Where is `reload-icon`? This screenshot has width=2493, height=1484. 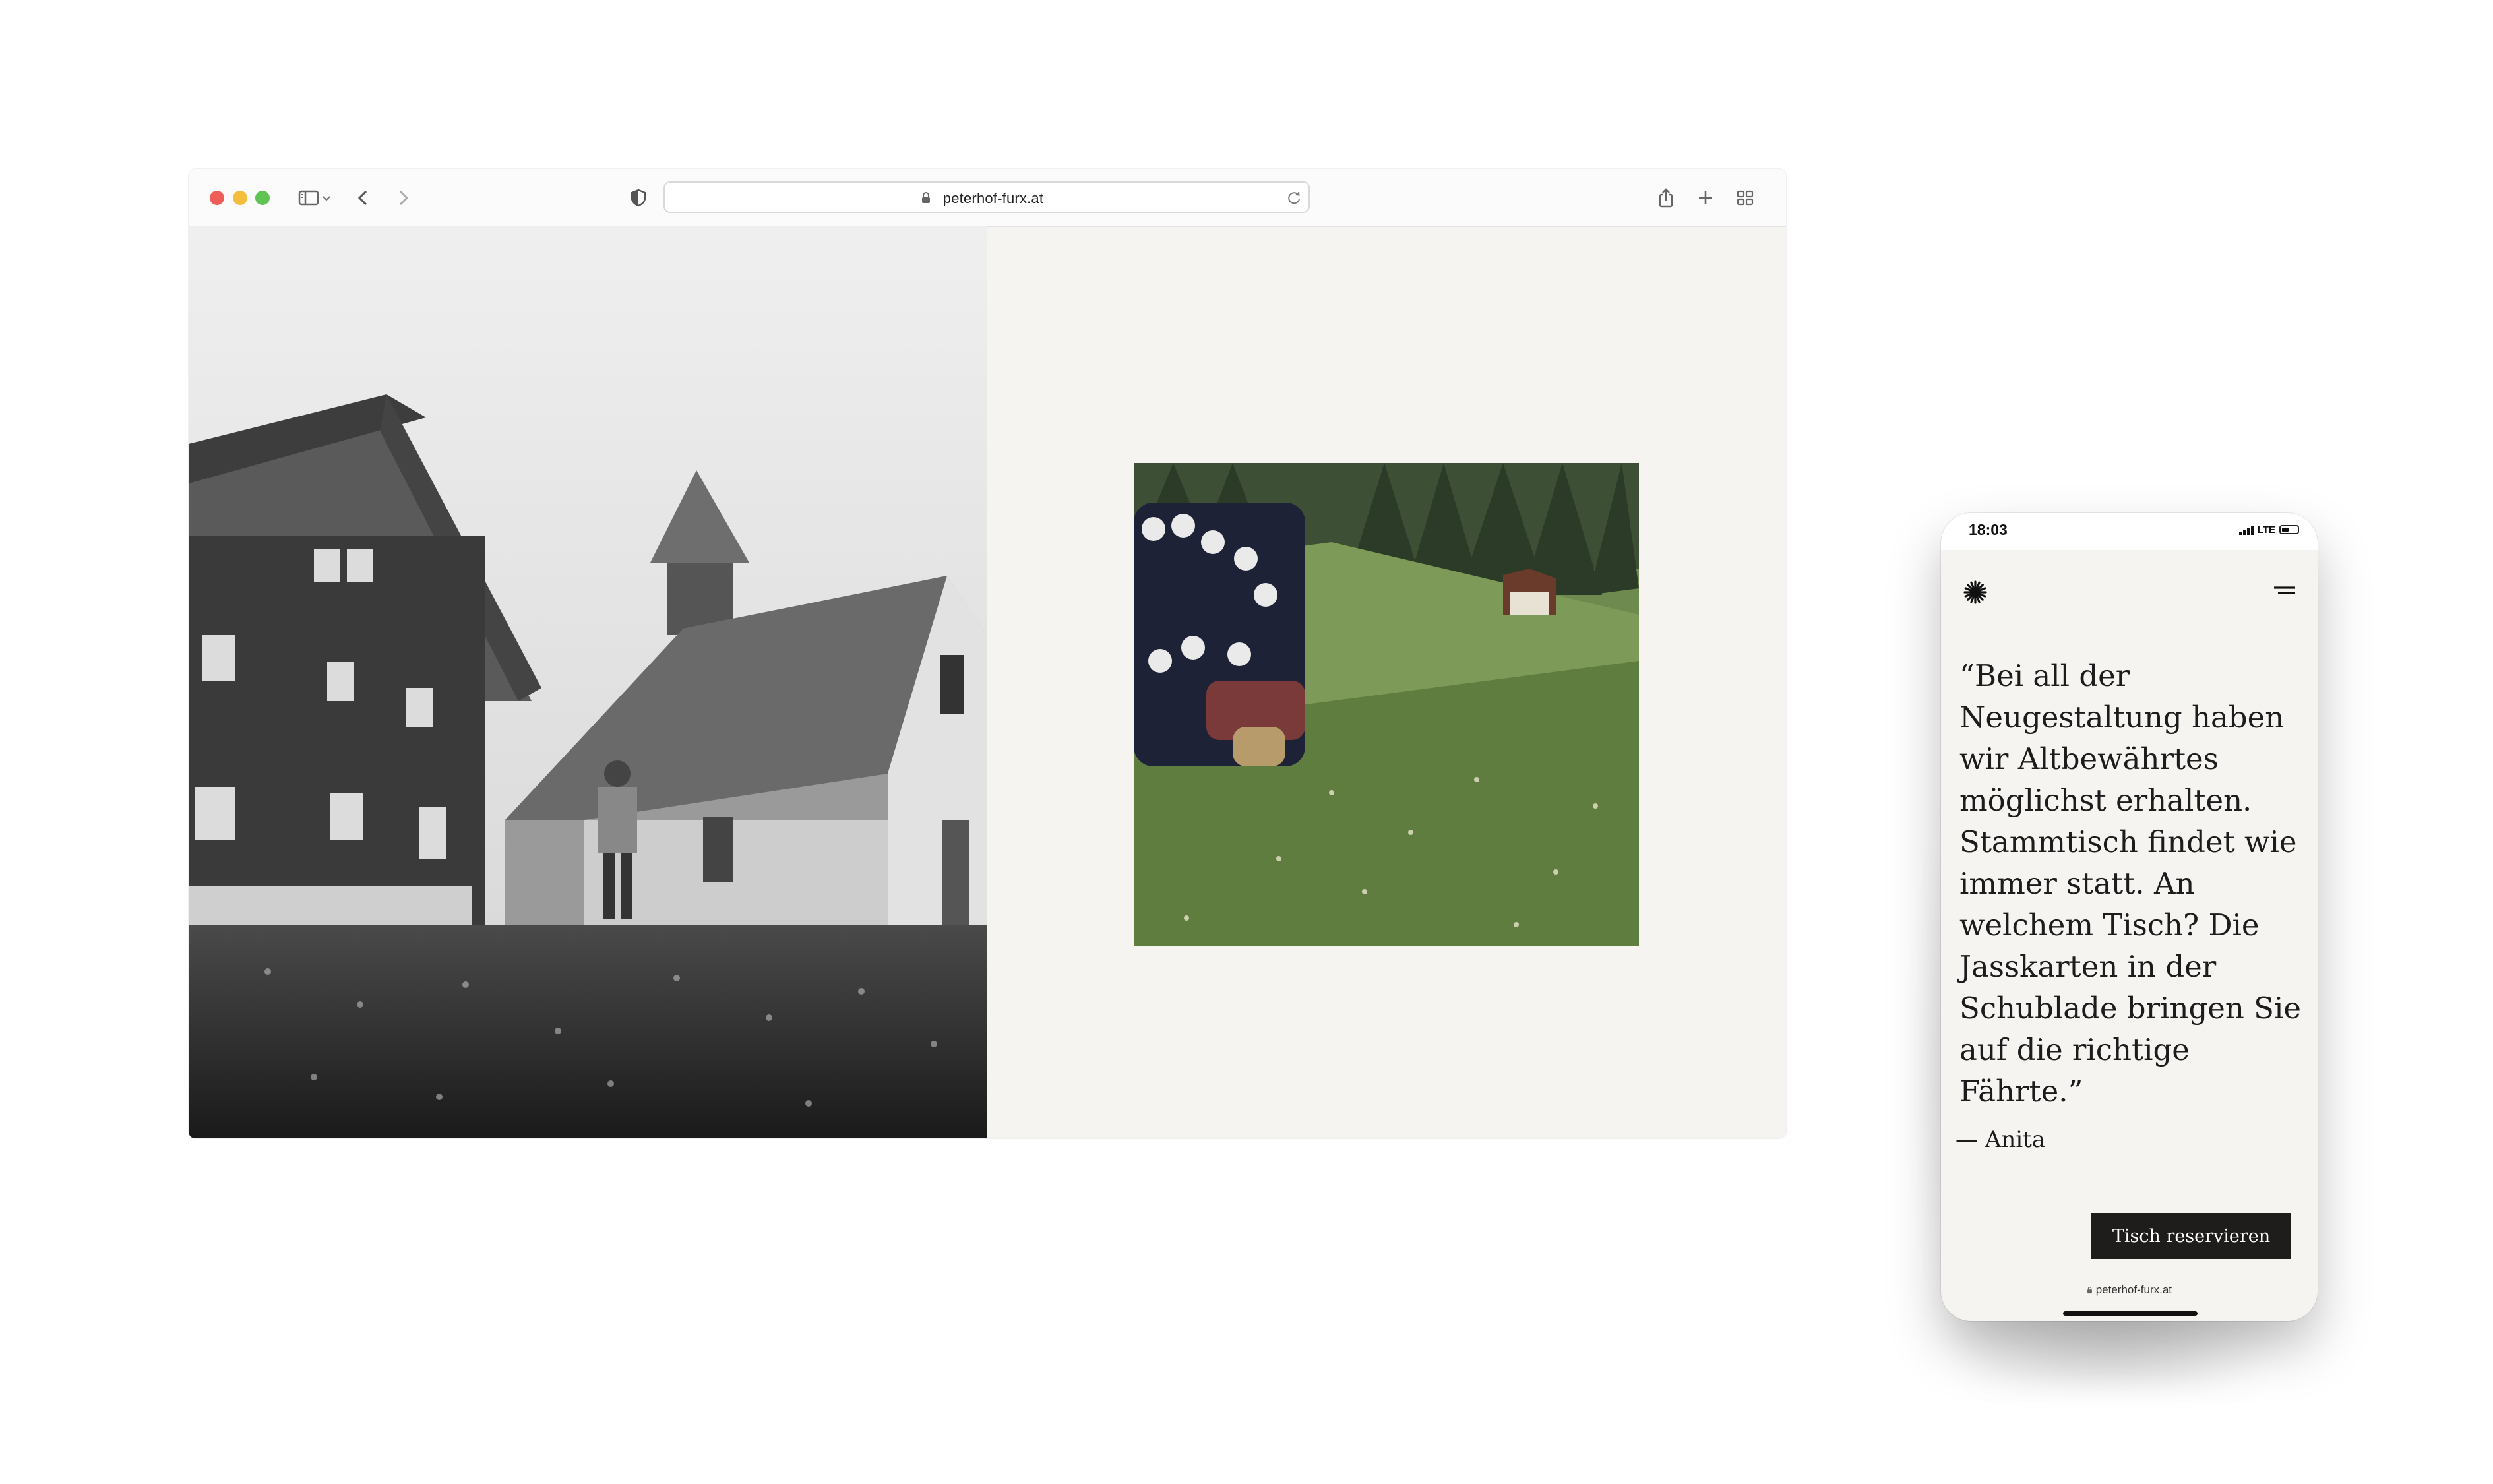
reload-icon is located at coordinates (1294, 198).